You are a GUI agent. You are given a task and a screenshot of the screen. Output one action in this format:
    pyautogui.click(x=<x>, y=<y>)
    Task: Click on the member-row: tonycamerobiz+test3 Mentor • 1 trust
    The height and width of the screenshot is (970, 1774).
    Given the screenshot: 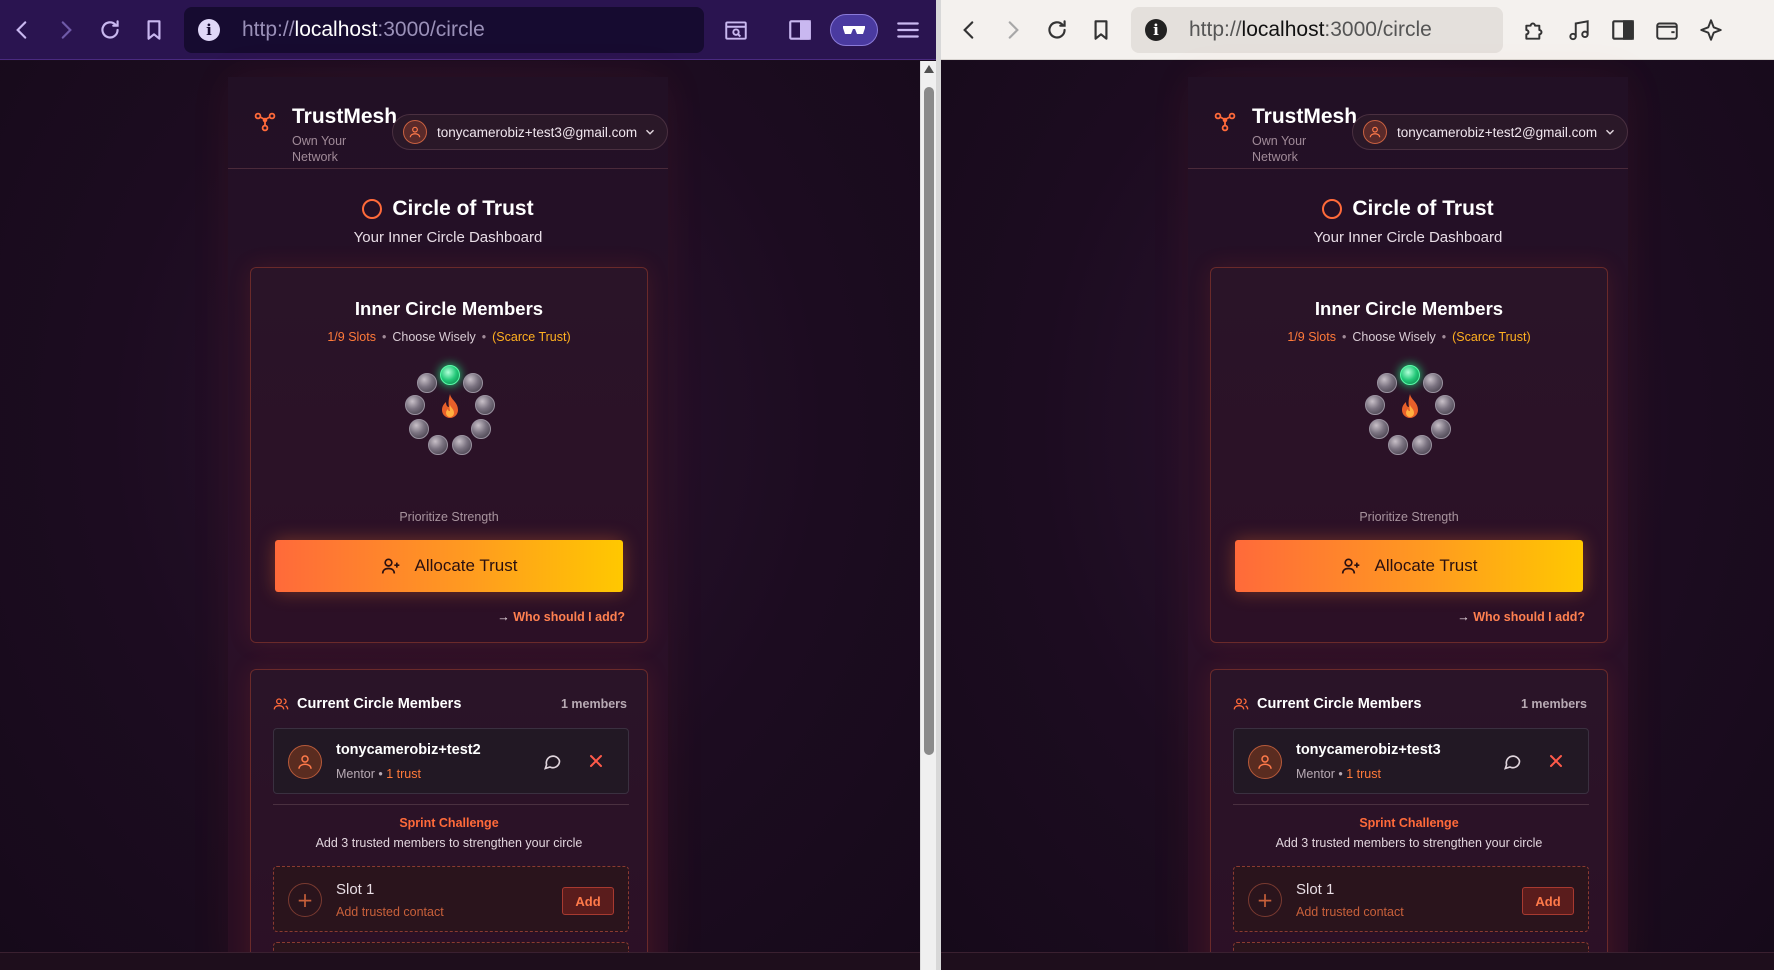 What is the action you would take?
    pyautogui.click(x=1411, y=761)
    